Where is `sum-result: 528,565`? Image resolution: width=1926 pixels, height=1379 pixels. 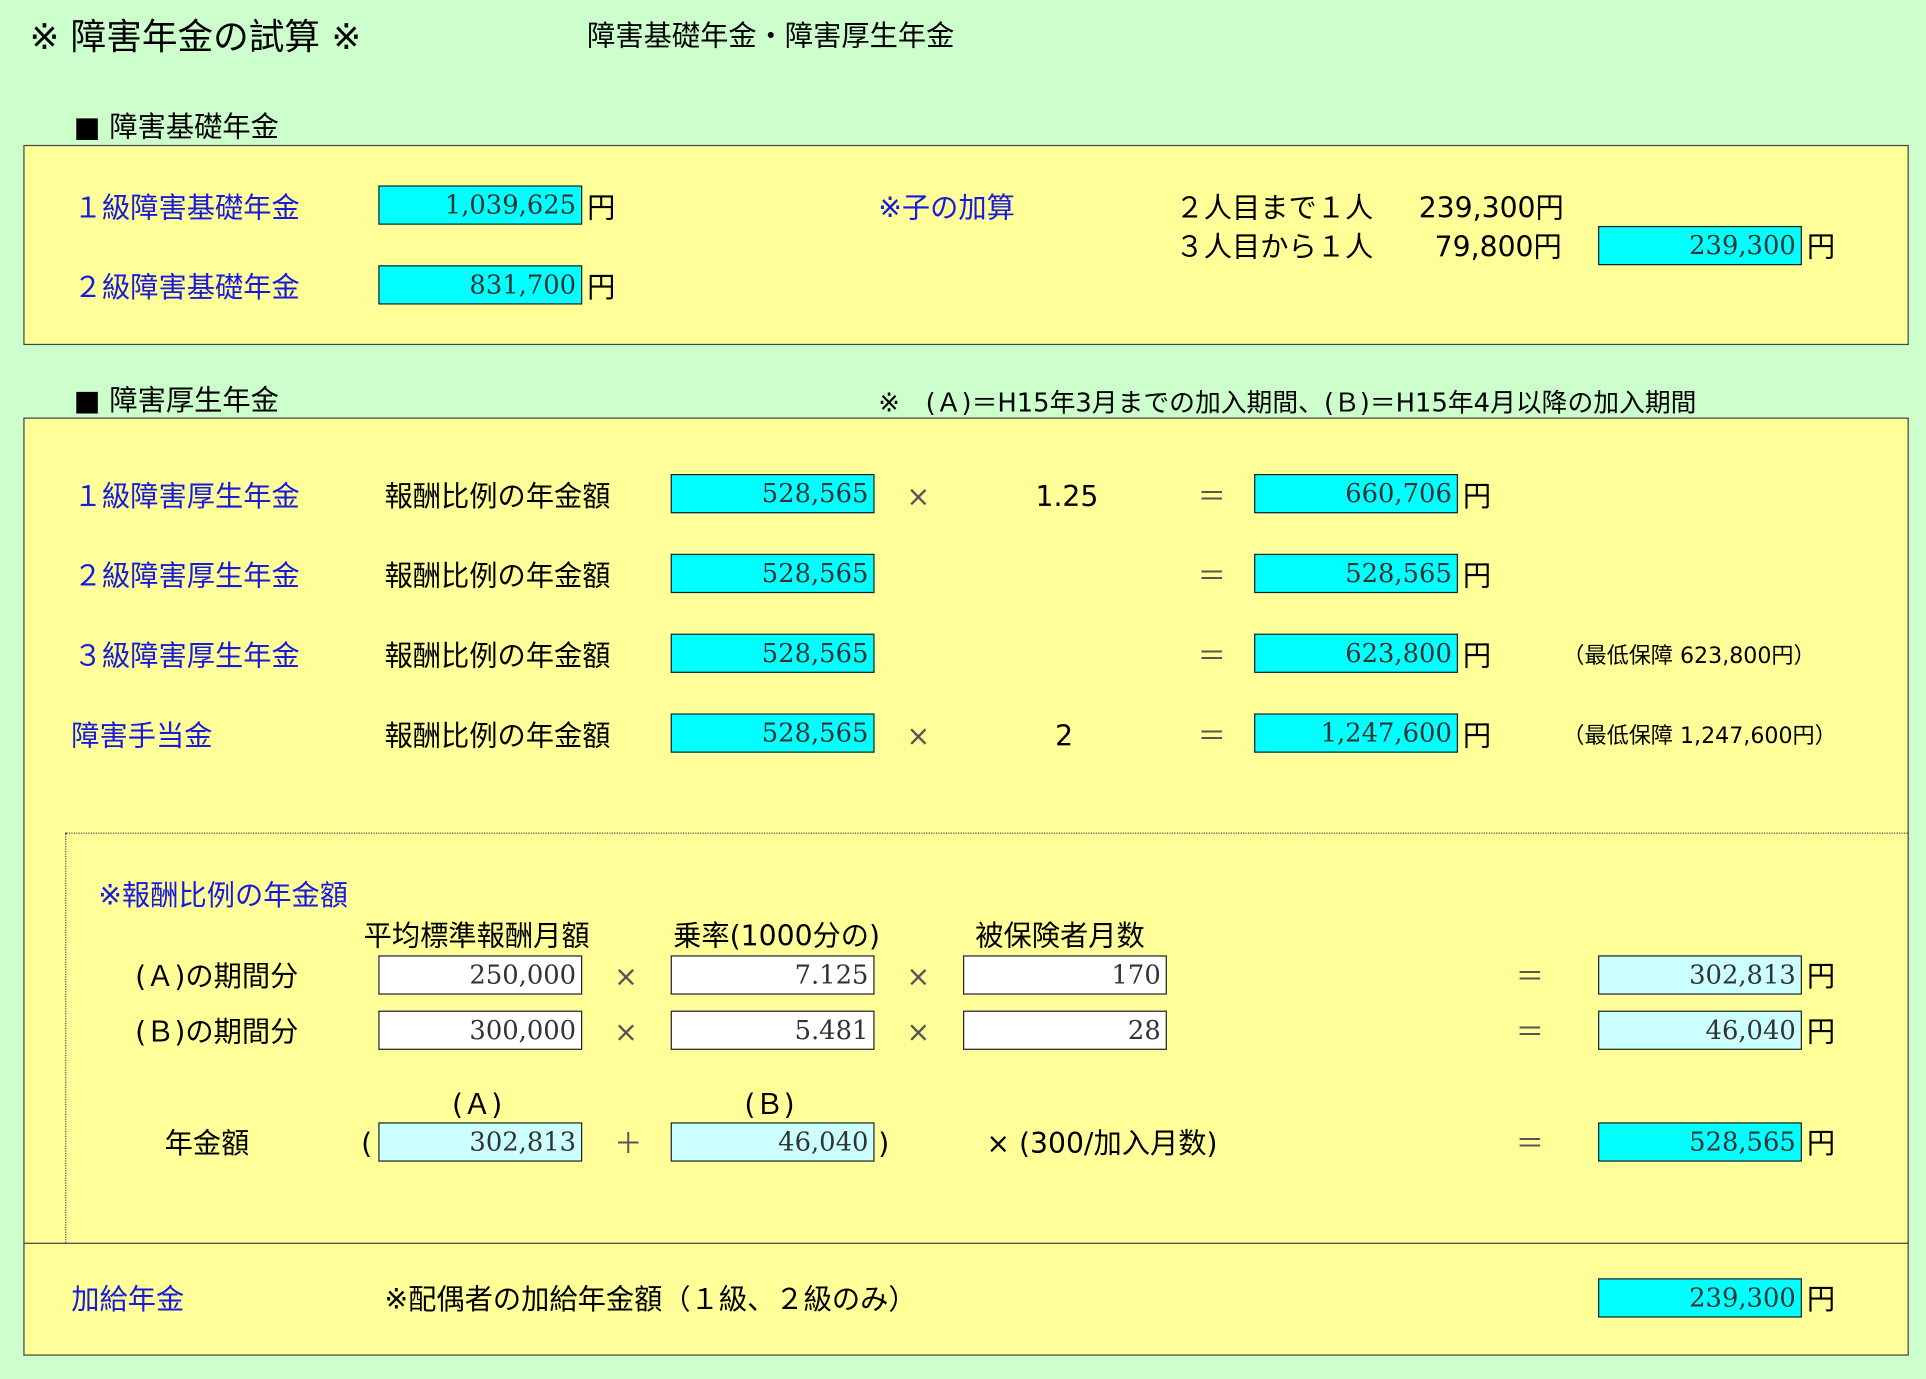 sum-result: 528,565 is located at coordinates (1700, 1142).